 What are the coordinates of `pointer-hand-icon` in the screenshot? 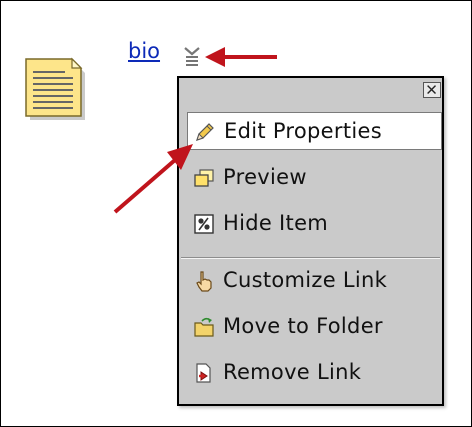 It's located at (204, 281).